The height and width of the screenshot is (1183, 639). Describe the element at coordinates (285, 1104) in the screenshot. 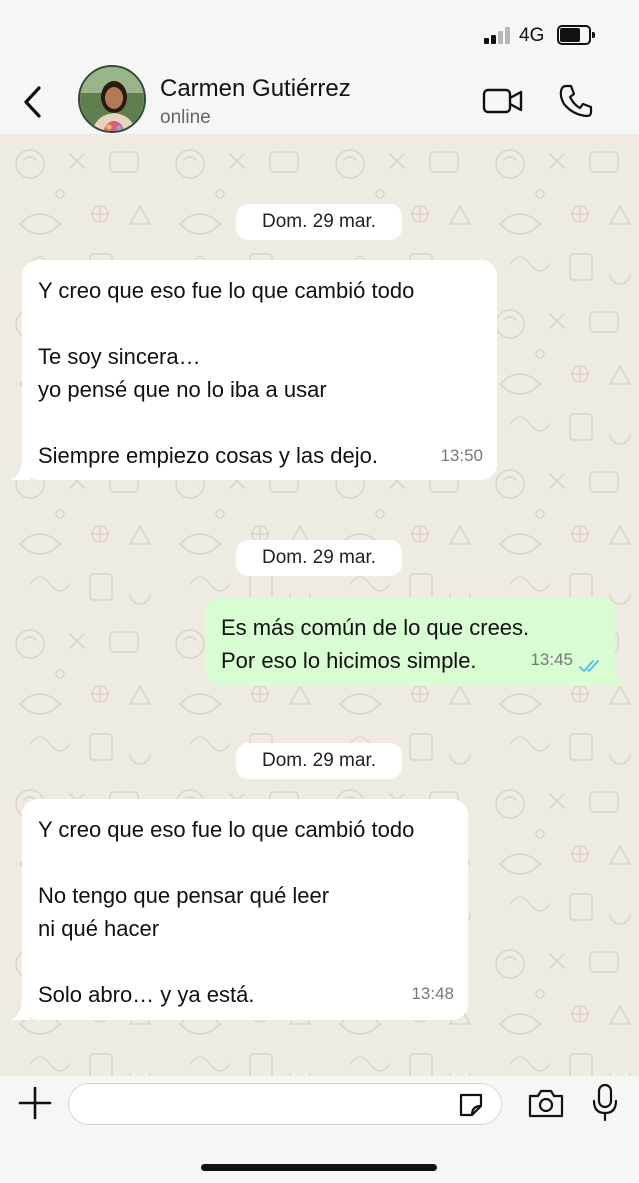

I see `message-input` at that location.